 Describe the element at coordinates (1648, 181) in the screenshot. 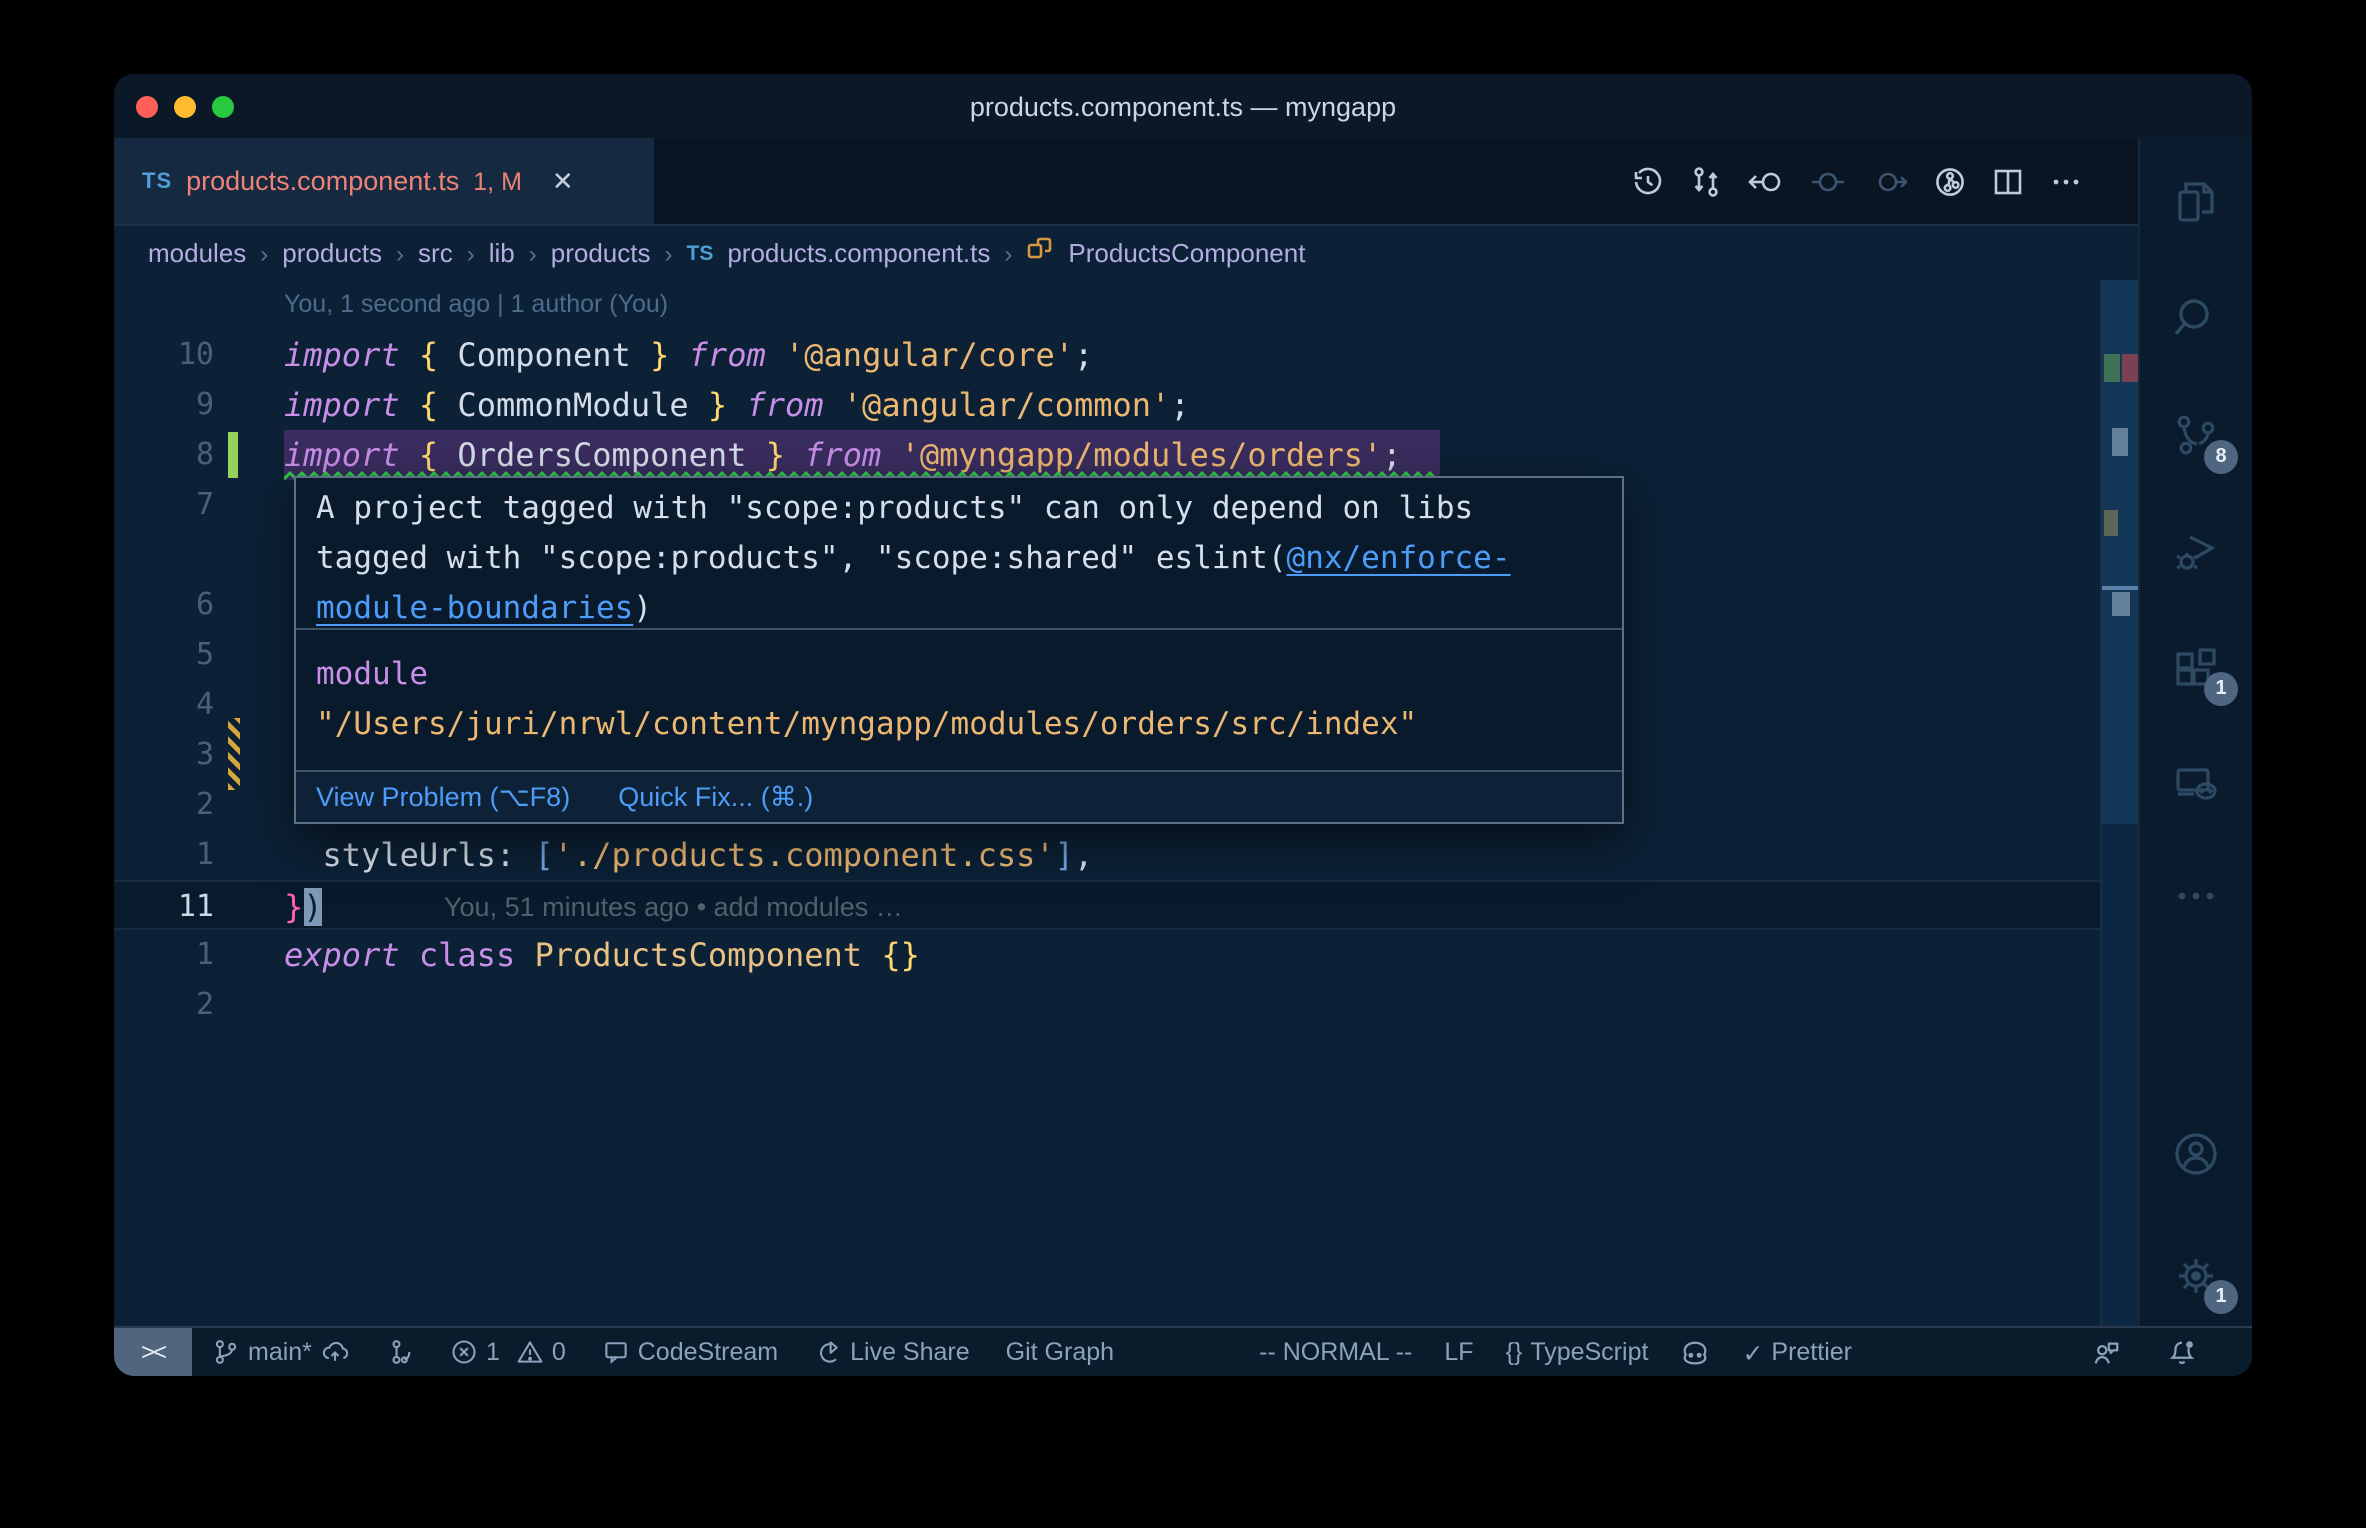

I see `local-history-icon` at that location.